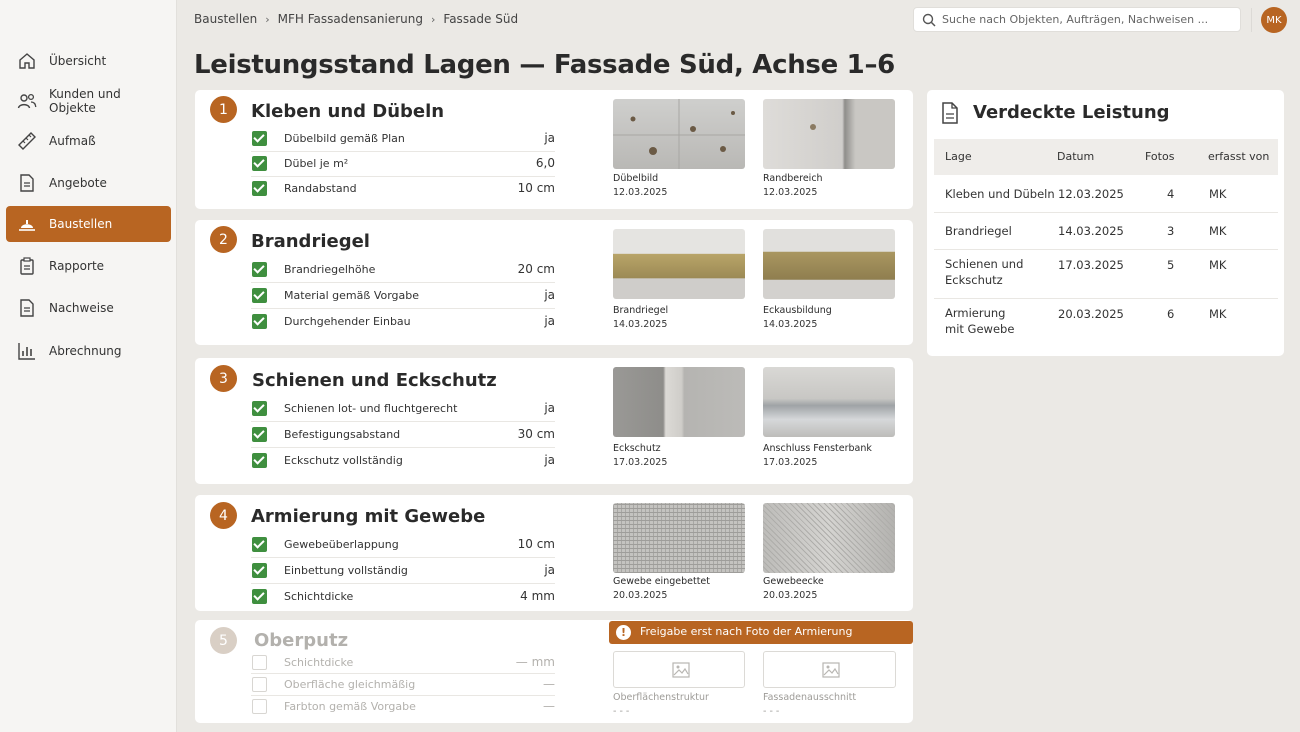 Image resolution: width=1300 pixels, height=732 pixels. Describe the element at coordinates (810, 704) in the screenshot. I see `photo-caption: Fassadenausschnitt - - -` at that location.